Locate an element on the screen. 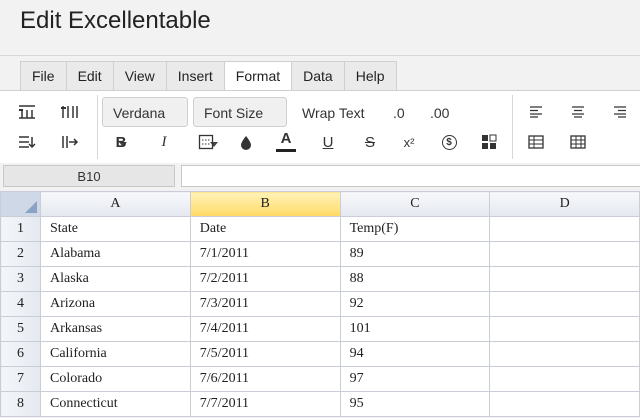  insert-row-above-icon is located at coordinates (27, 112).